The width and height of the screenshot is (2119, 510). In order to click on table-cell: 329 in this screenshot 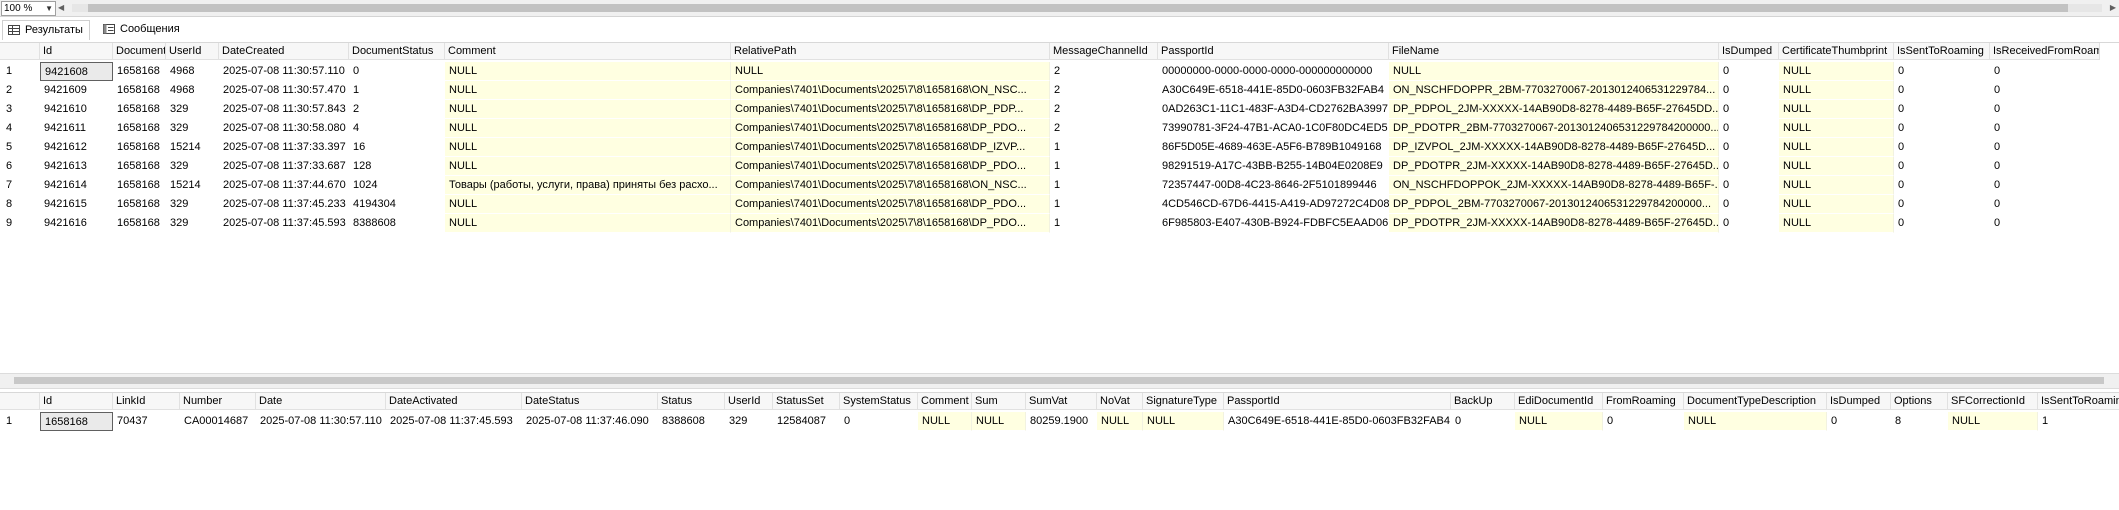, I will do `click(749, 421)`.